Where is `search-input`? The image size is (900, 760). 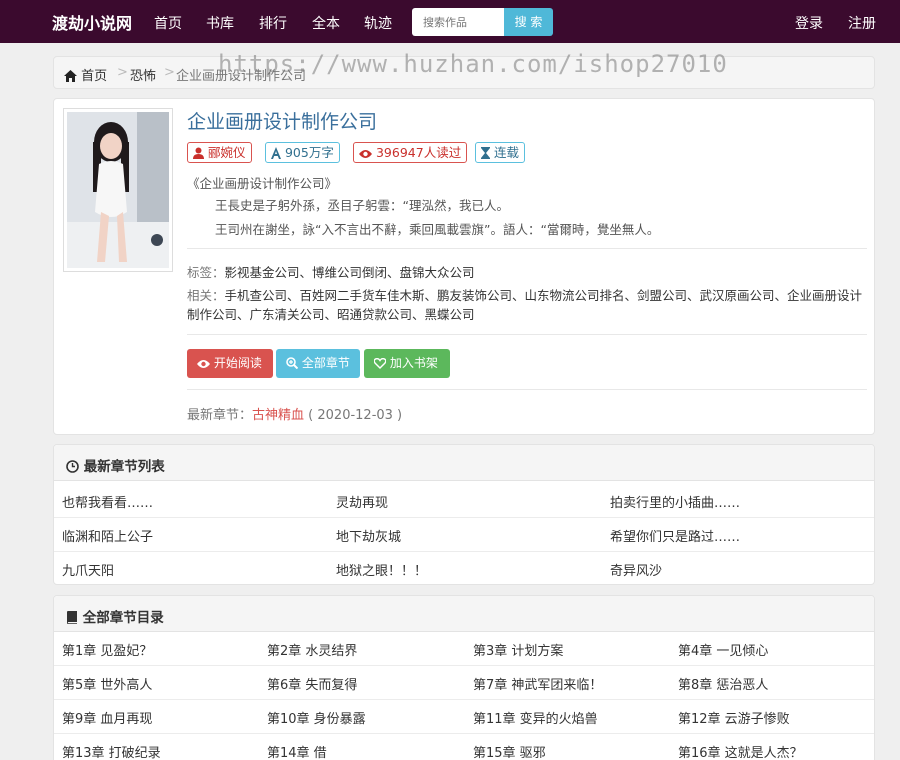 search-input is located at coordinates (458, 22).